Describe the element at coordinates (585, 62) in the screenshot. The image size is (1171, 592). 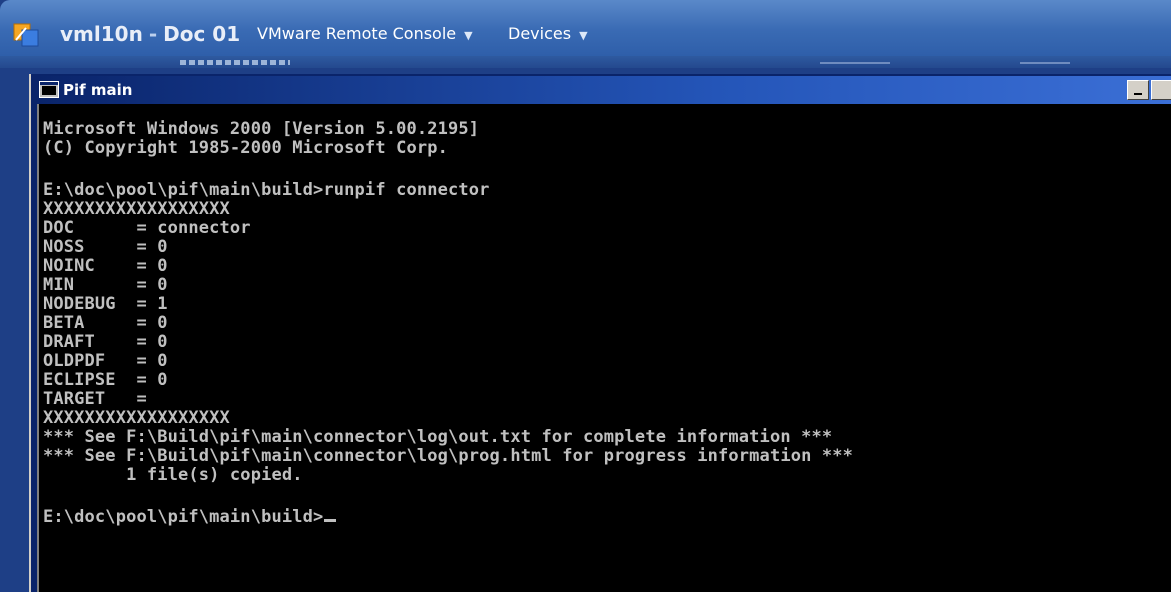
I see `remote-toolbar-strip` at that location.